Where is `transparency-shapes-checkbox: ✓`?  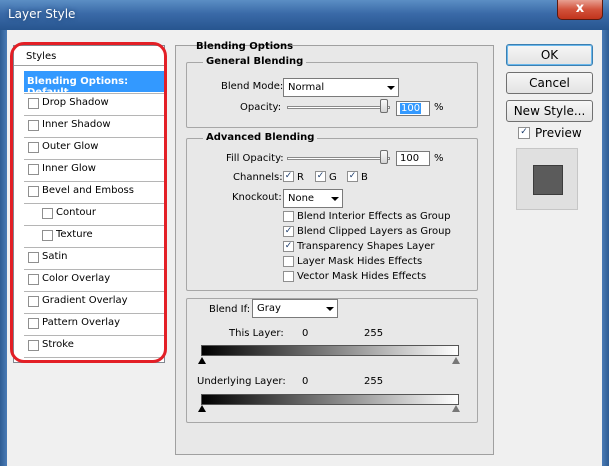
transparency-shapes-checkbox: ✓ is located at coordinates (288, 246).